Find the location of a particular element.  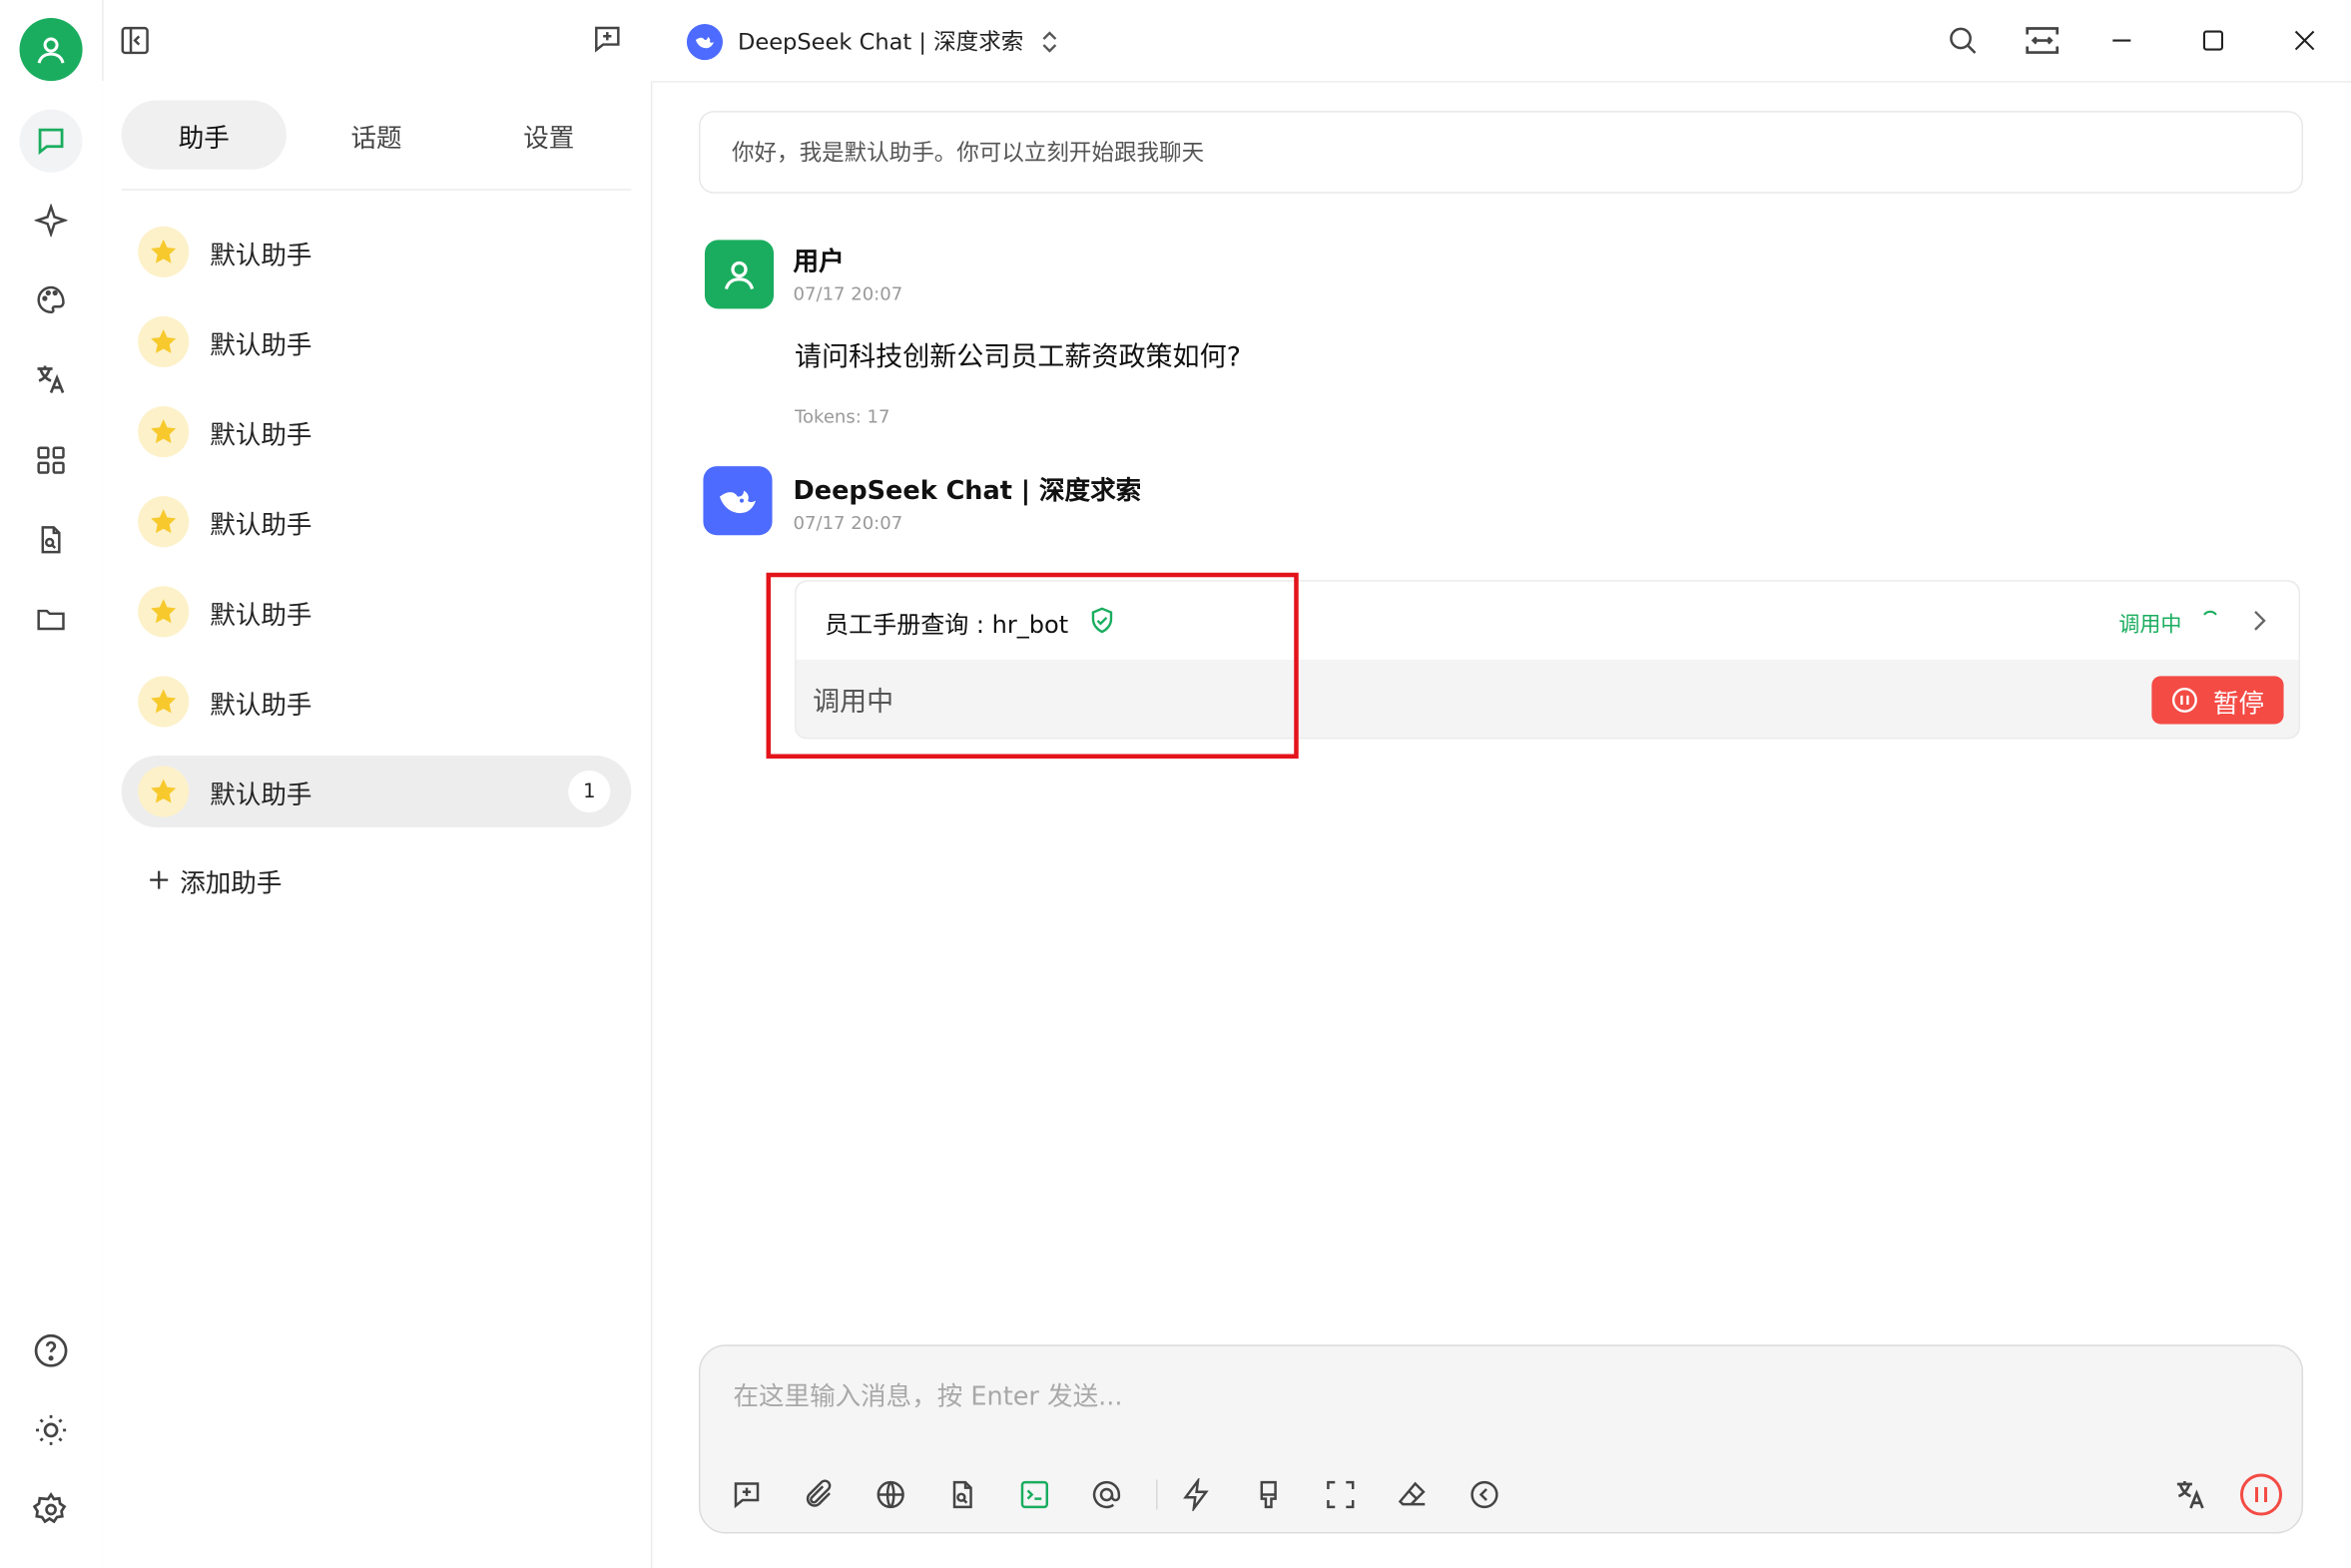

terminal-icon is located at coordinates (1034, 1494).